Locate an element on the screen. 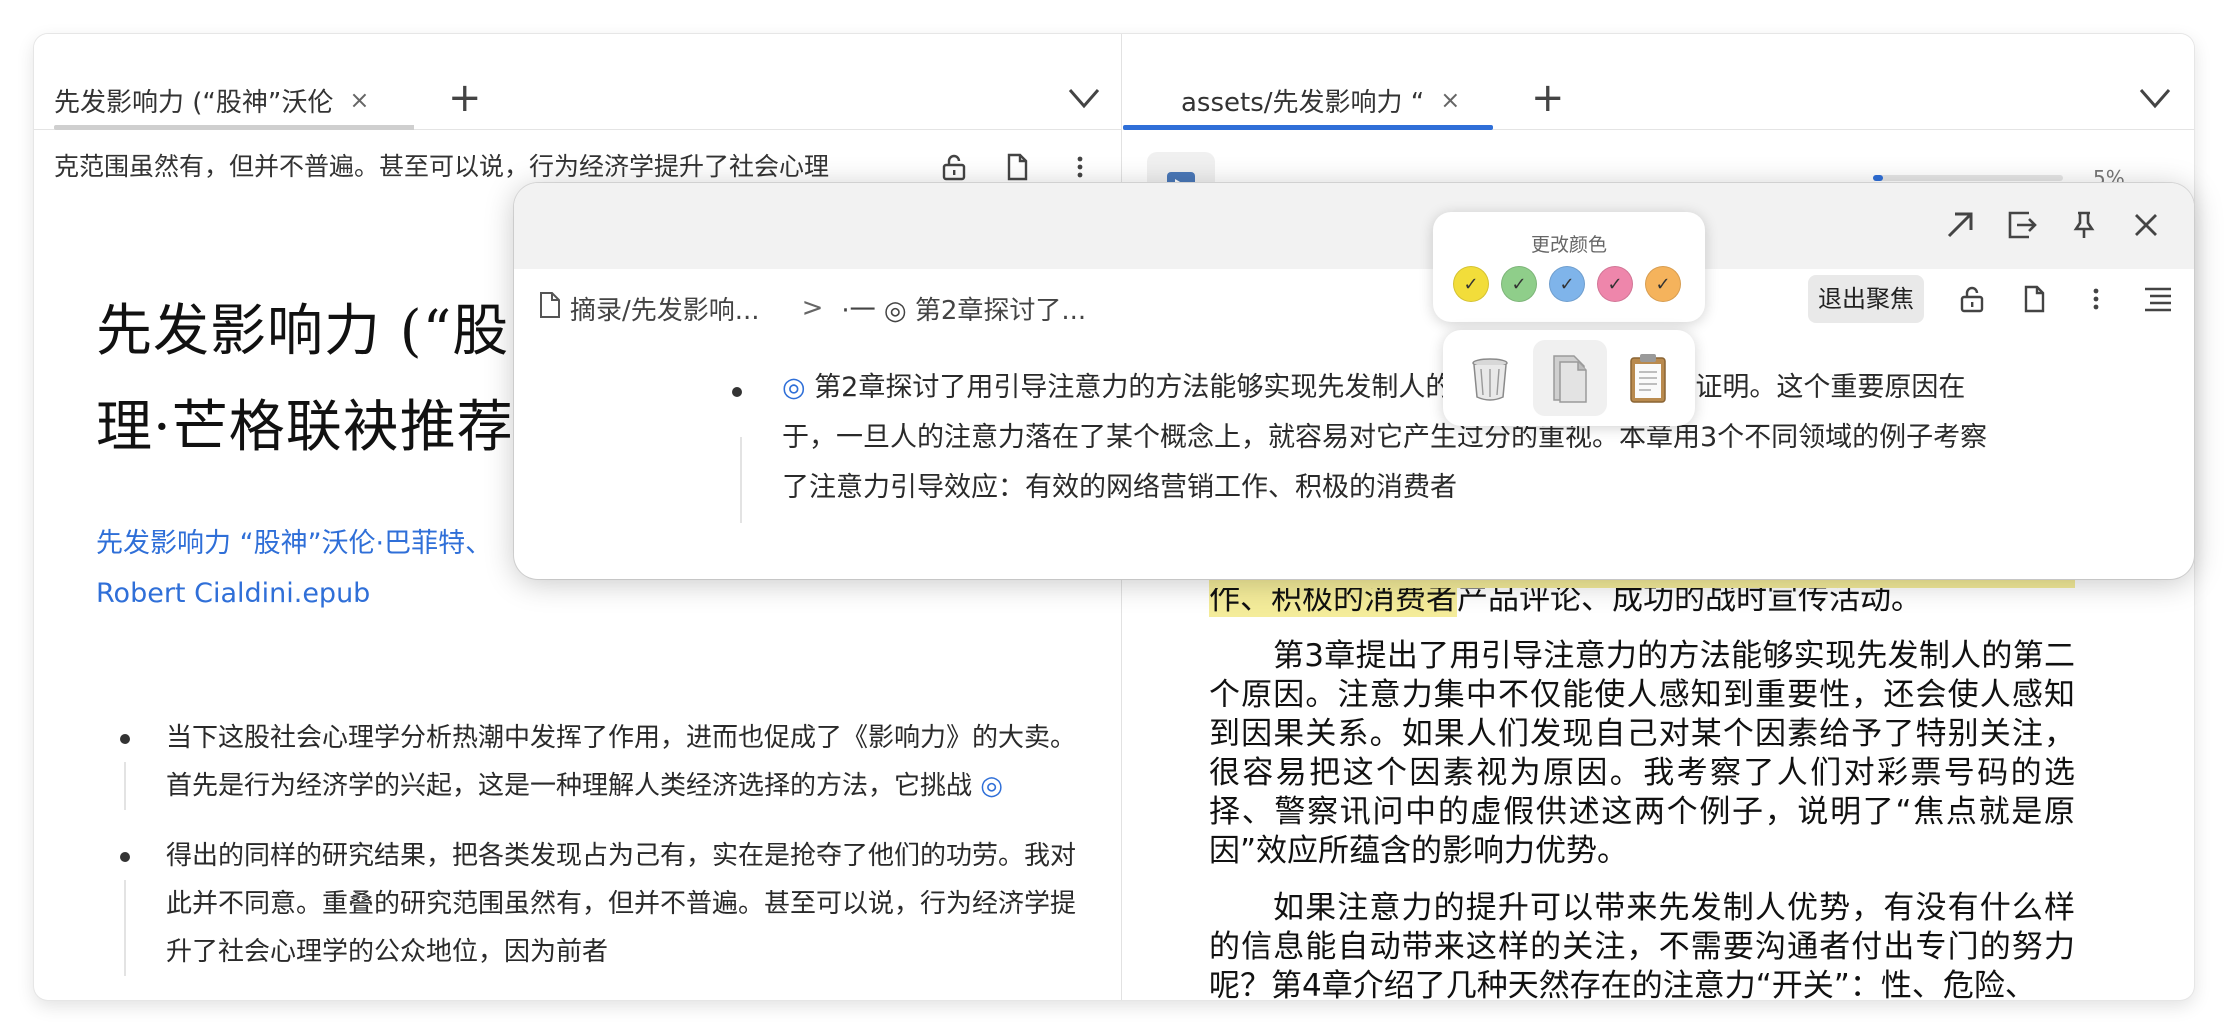  color-picker-label: 更改颜色 is located at coordinates (1568, 245).